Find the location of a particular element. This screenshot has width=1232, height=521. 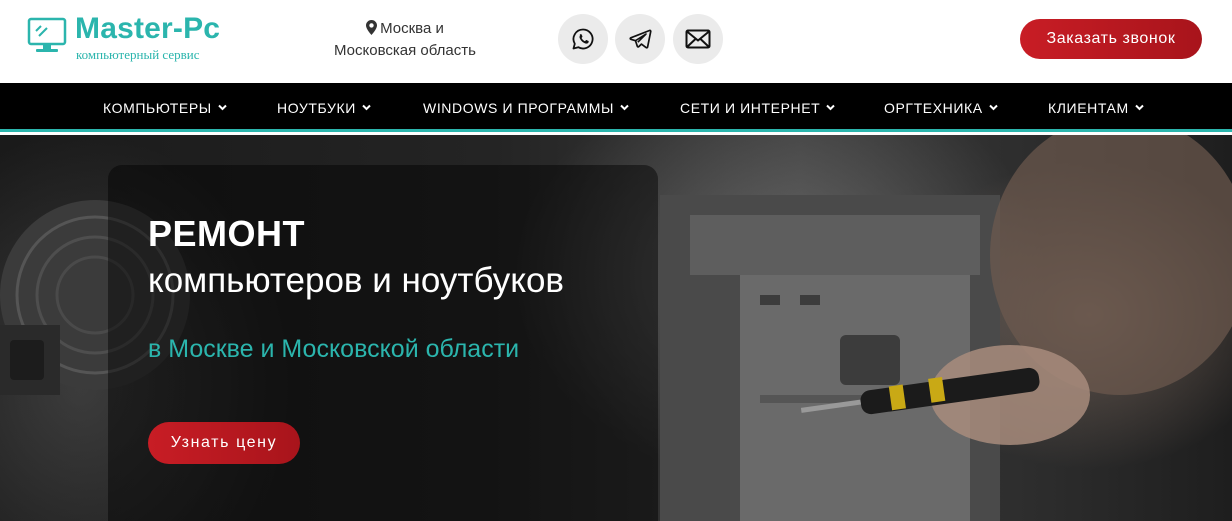

nav-item-label: КОМПЬЮТЕРЫ is located at coordinates (157, 107).